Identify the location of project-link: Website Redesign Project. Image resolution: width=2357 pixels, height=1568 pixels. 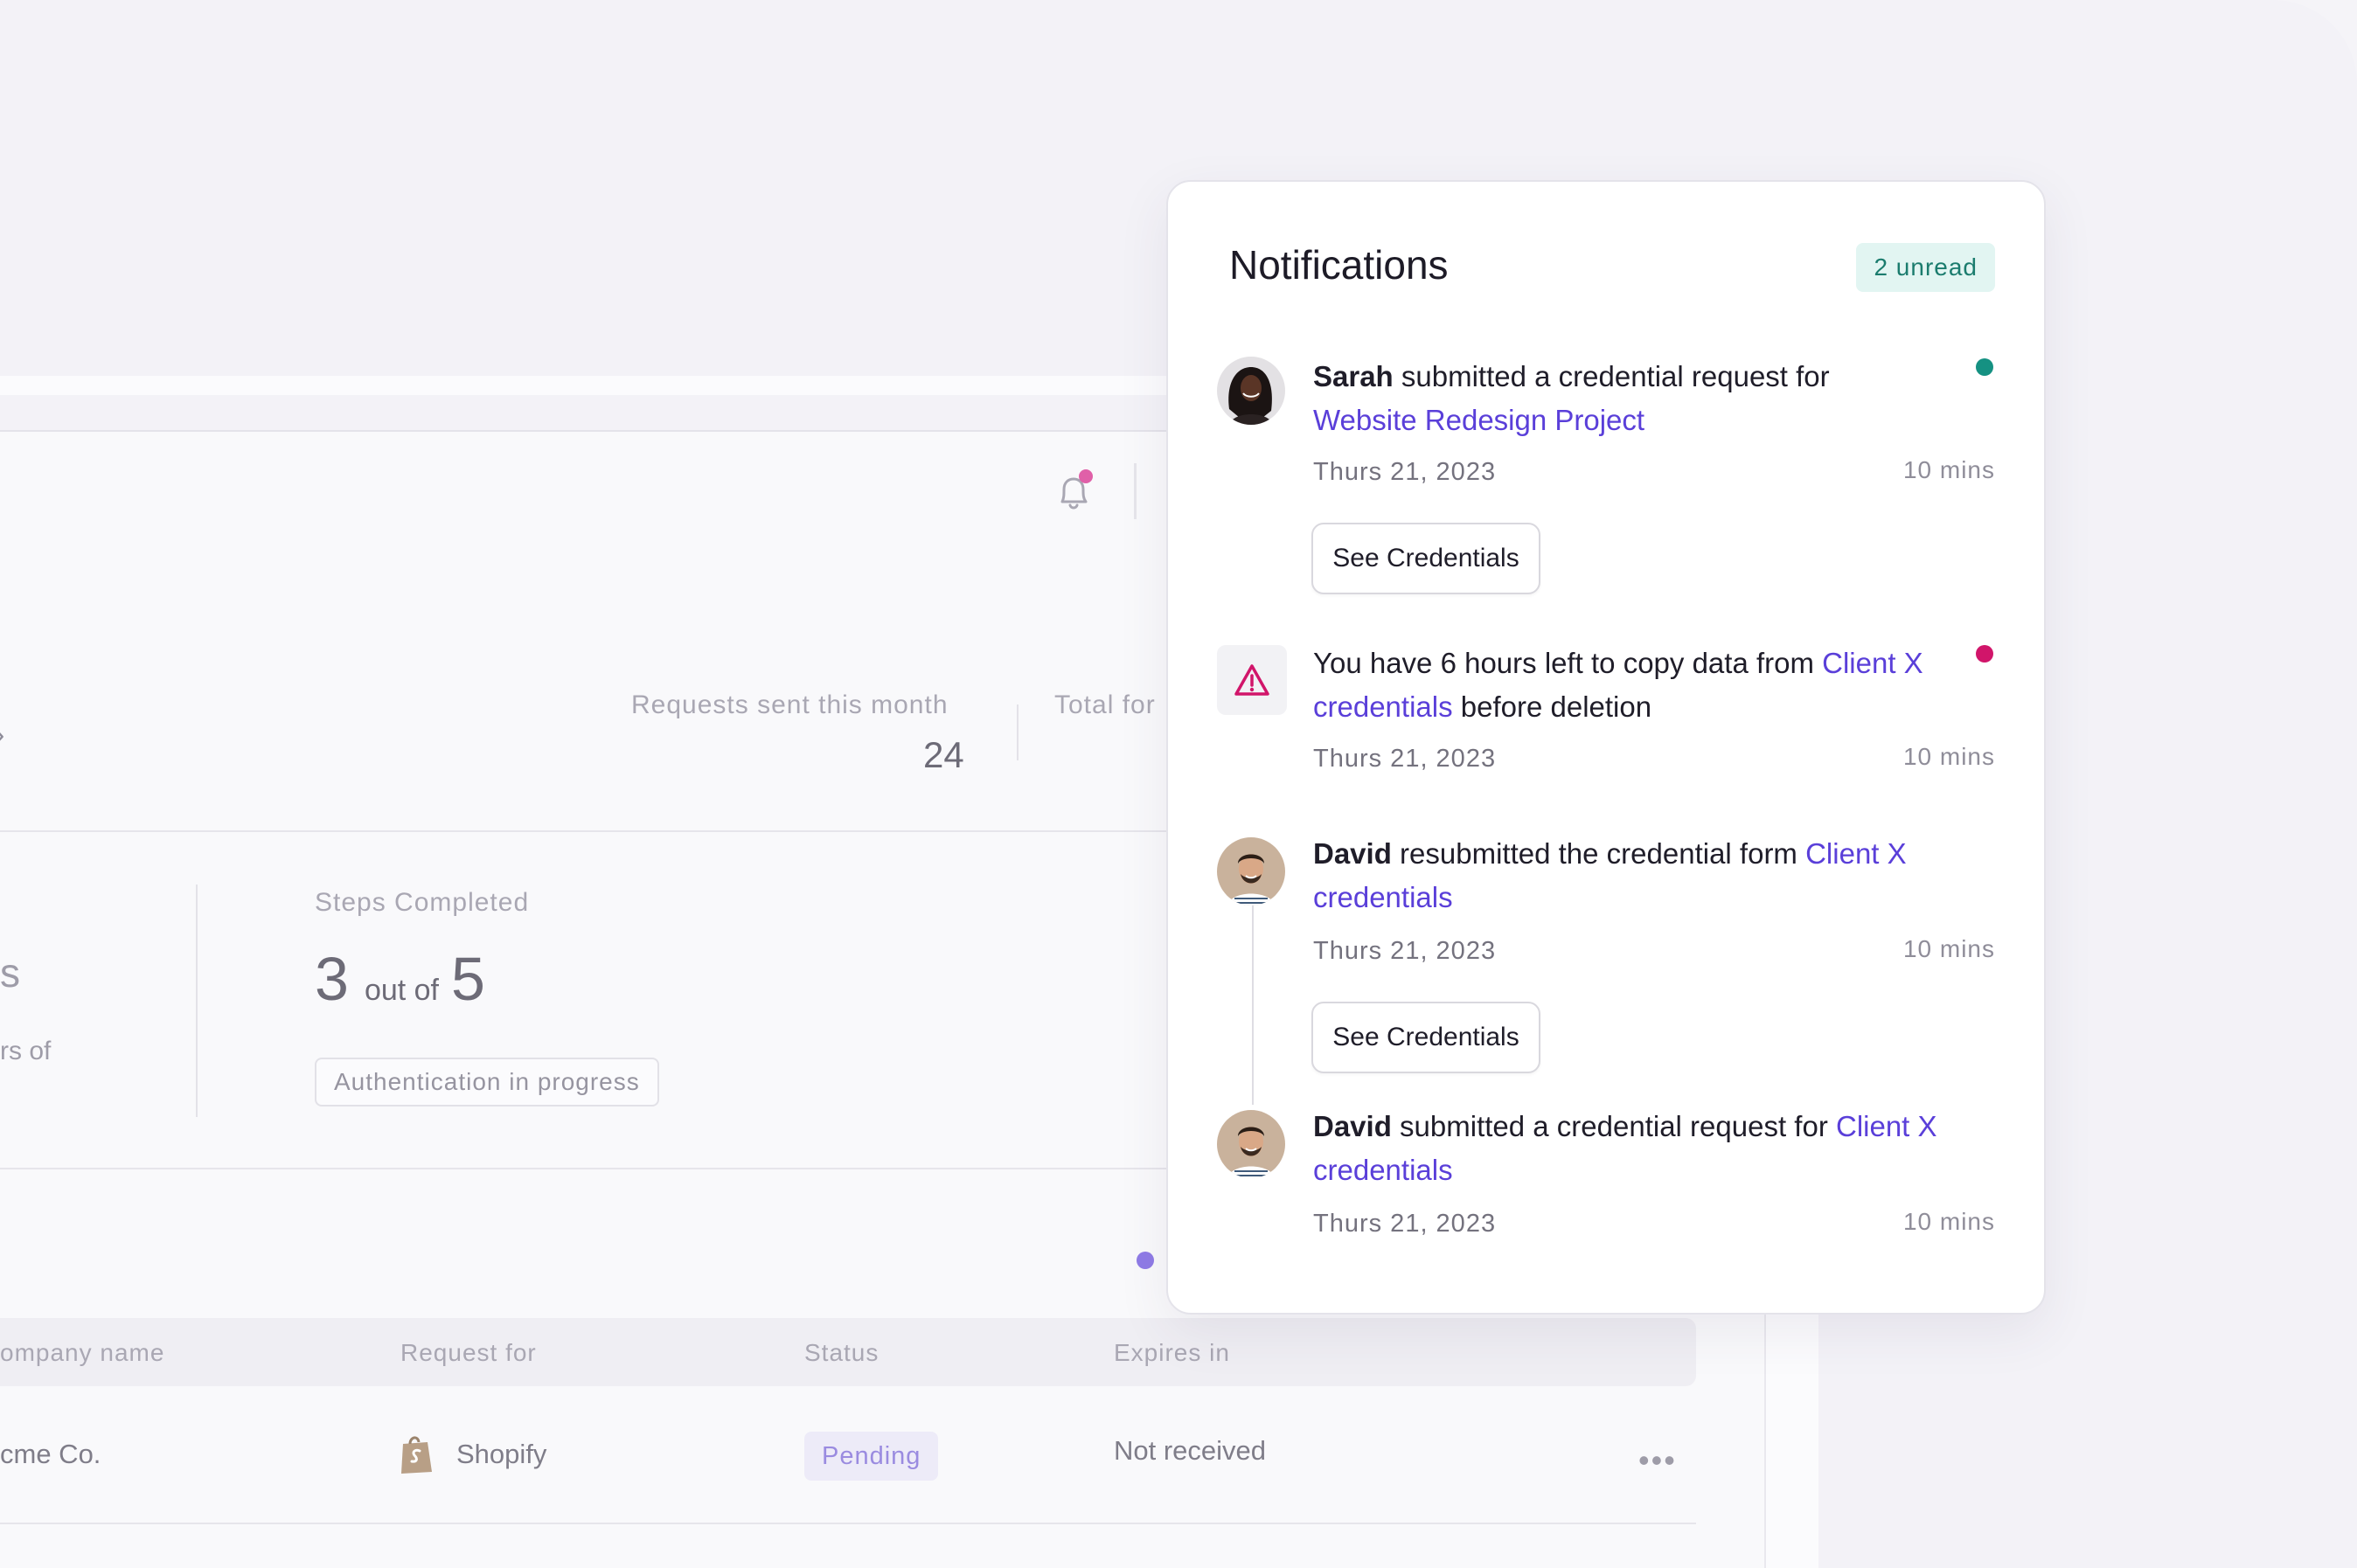
(1478, 420).